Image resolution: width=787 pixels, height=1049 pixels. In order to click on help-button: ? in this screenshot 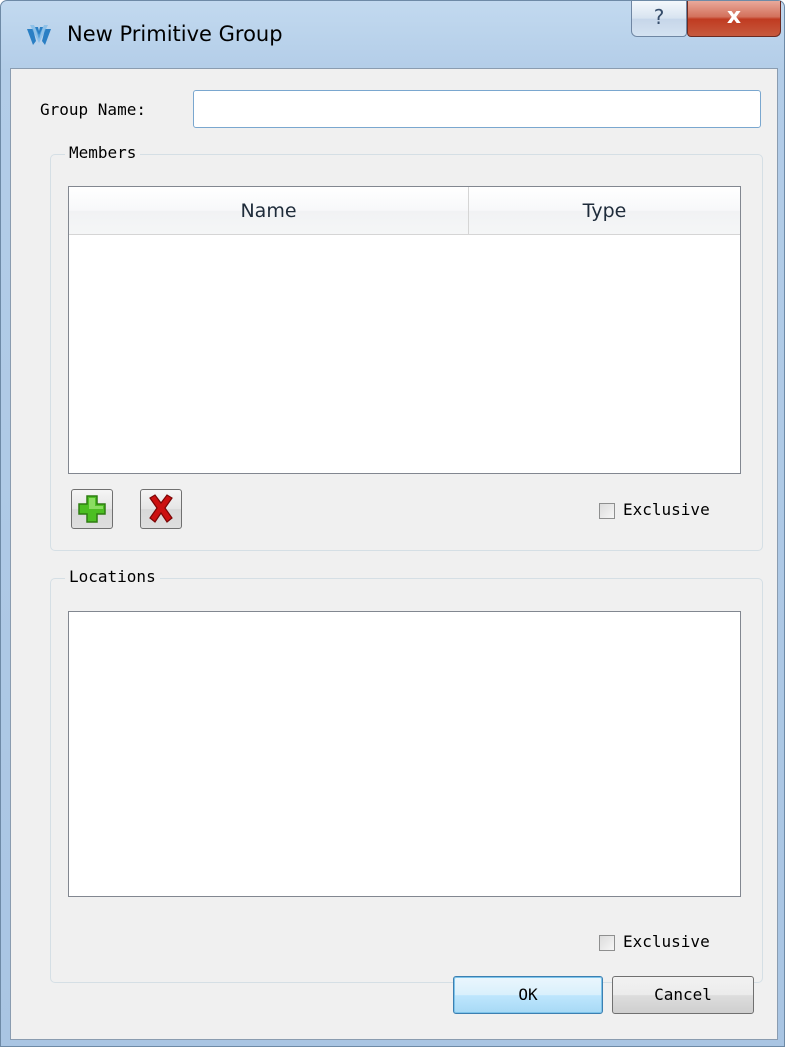, I will do `click(659, 19)`.